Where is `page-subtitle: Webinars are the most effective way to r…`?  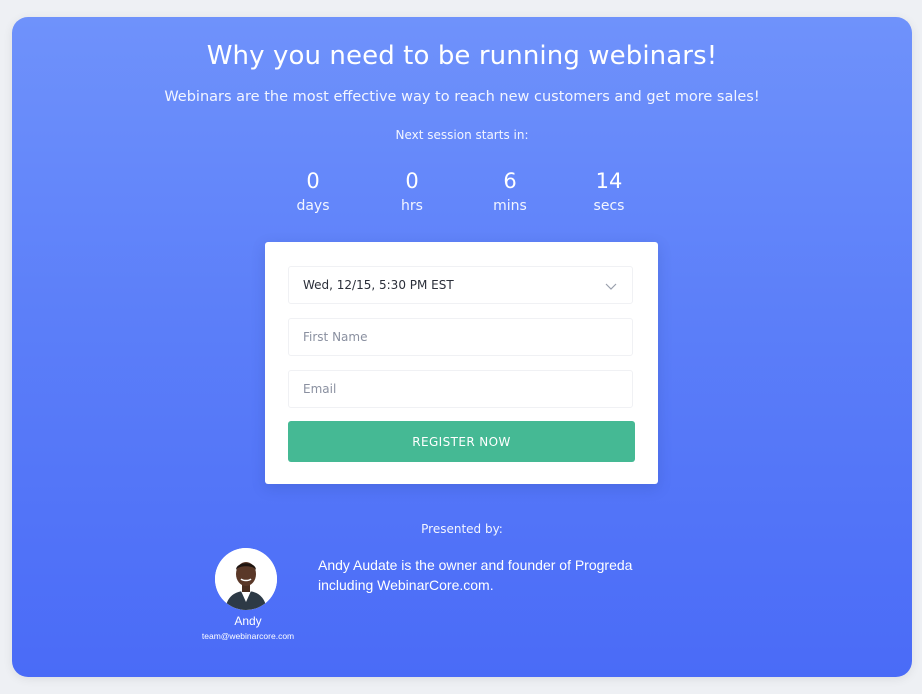
page-subtitle: Webinars are the most effective way to r… is located at coordinates (462, 97).